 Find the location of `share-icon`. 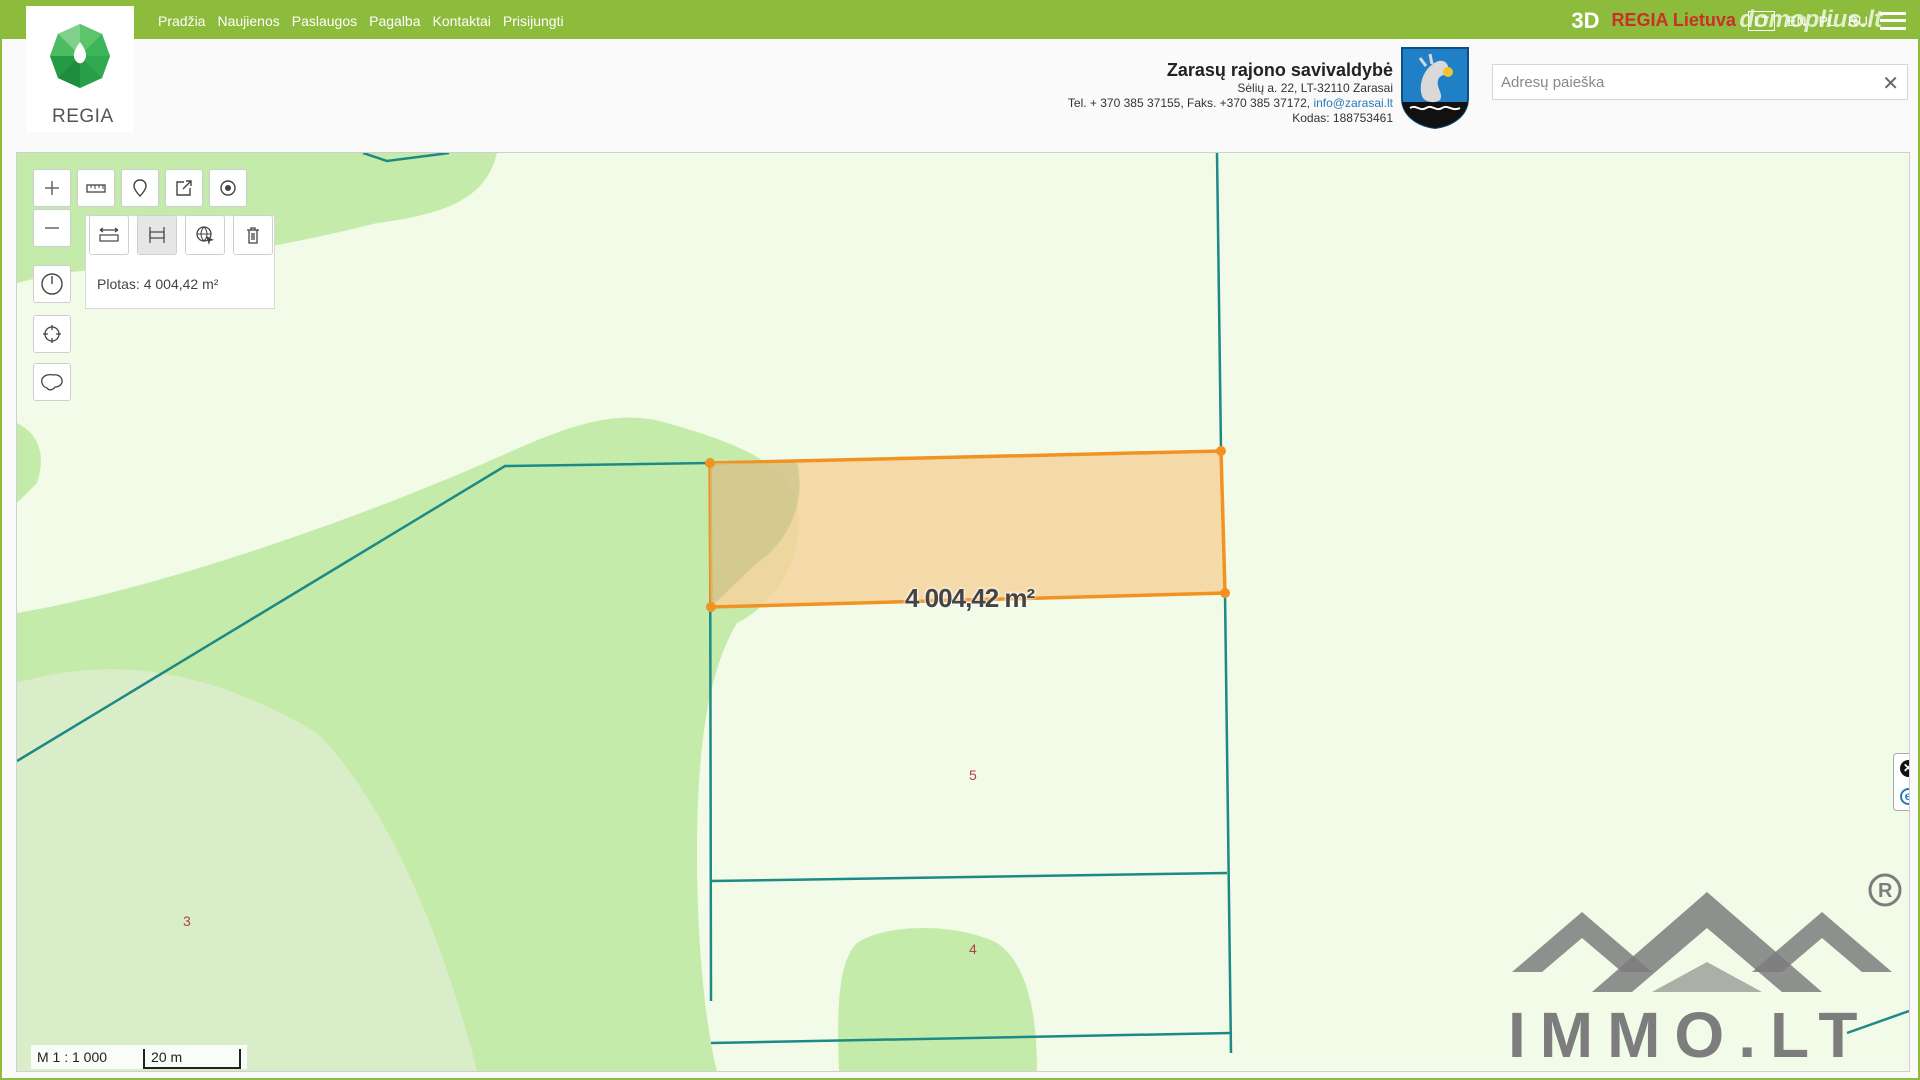

share-icon is located at coordinates (184, 188).